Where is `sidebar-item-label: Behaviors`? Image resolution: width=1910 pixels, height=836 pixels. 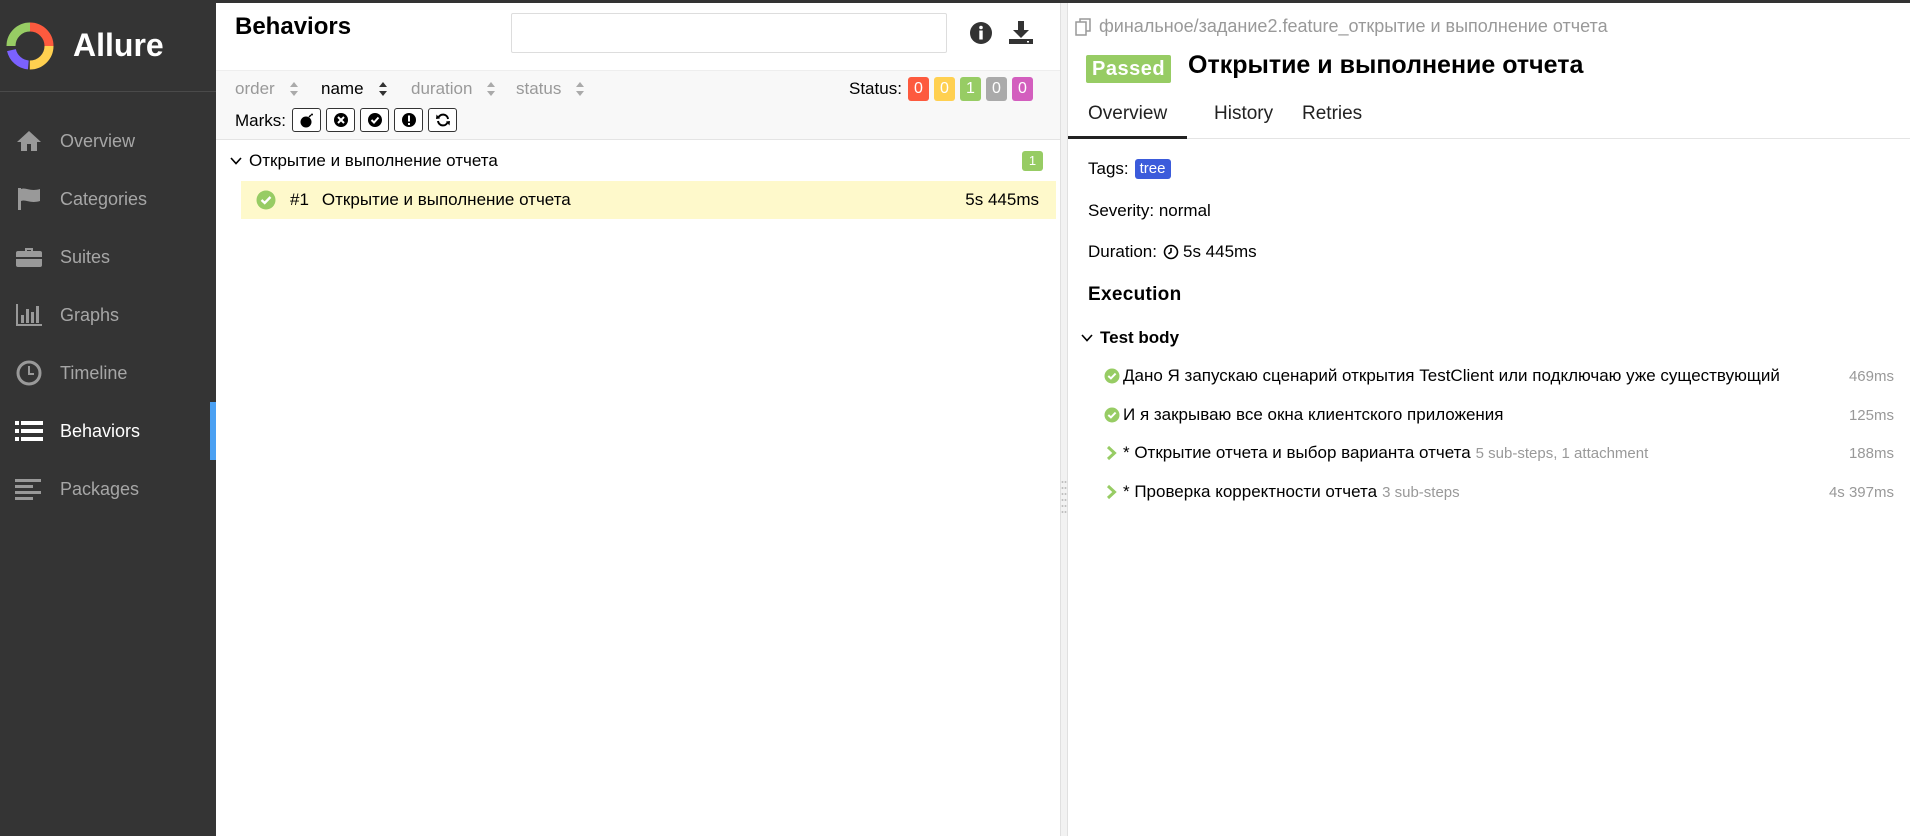
sidebar-item-label: Behaviors is located at coordinates (100, 430).